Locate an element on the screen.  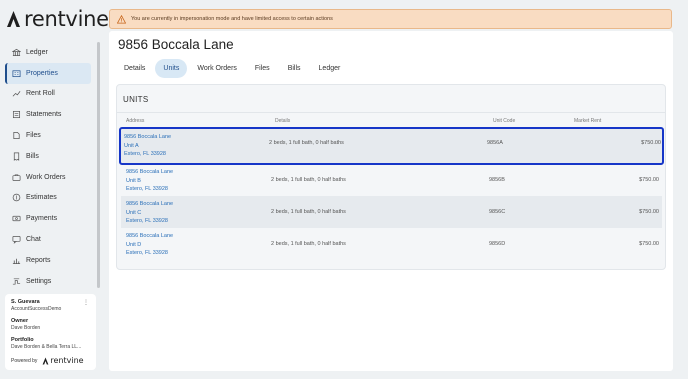
sidebar-item-work-orders: Work Orders is located at coordinates (48, 177).